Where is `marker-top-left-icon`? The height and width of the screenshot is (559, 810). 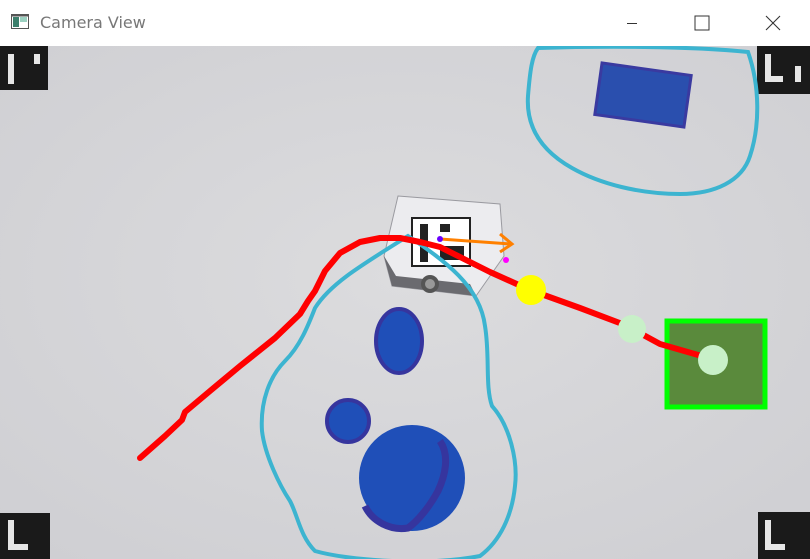
marker-top-left-icon is located at coordinates (24, 68).